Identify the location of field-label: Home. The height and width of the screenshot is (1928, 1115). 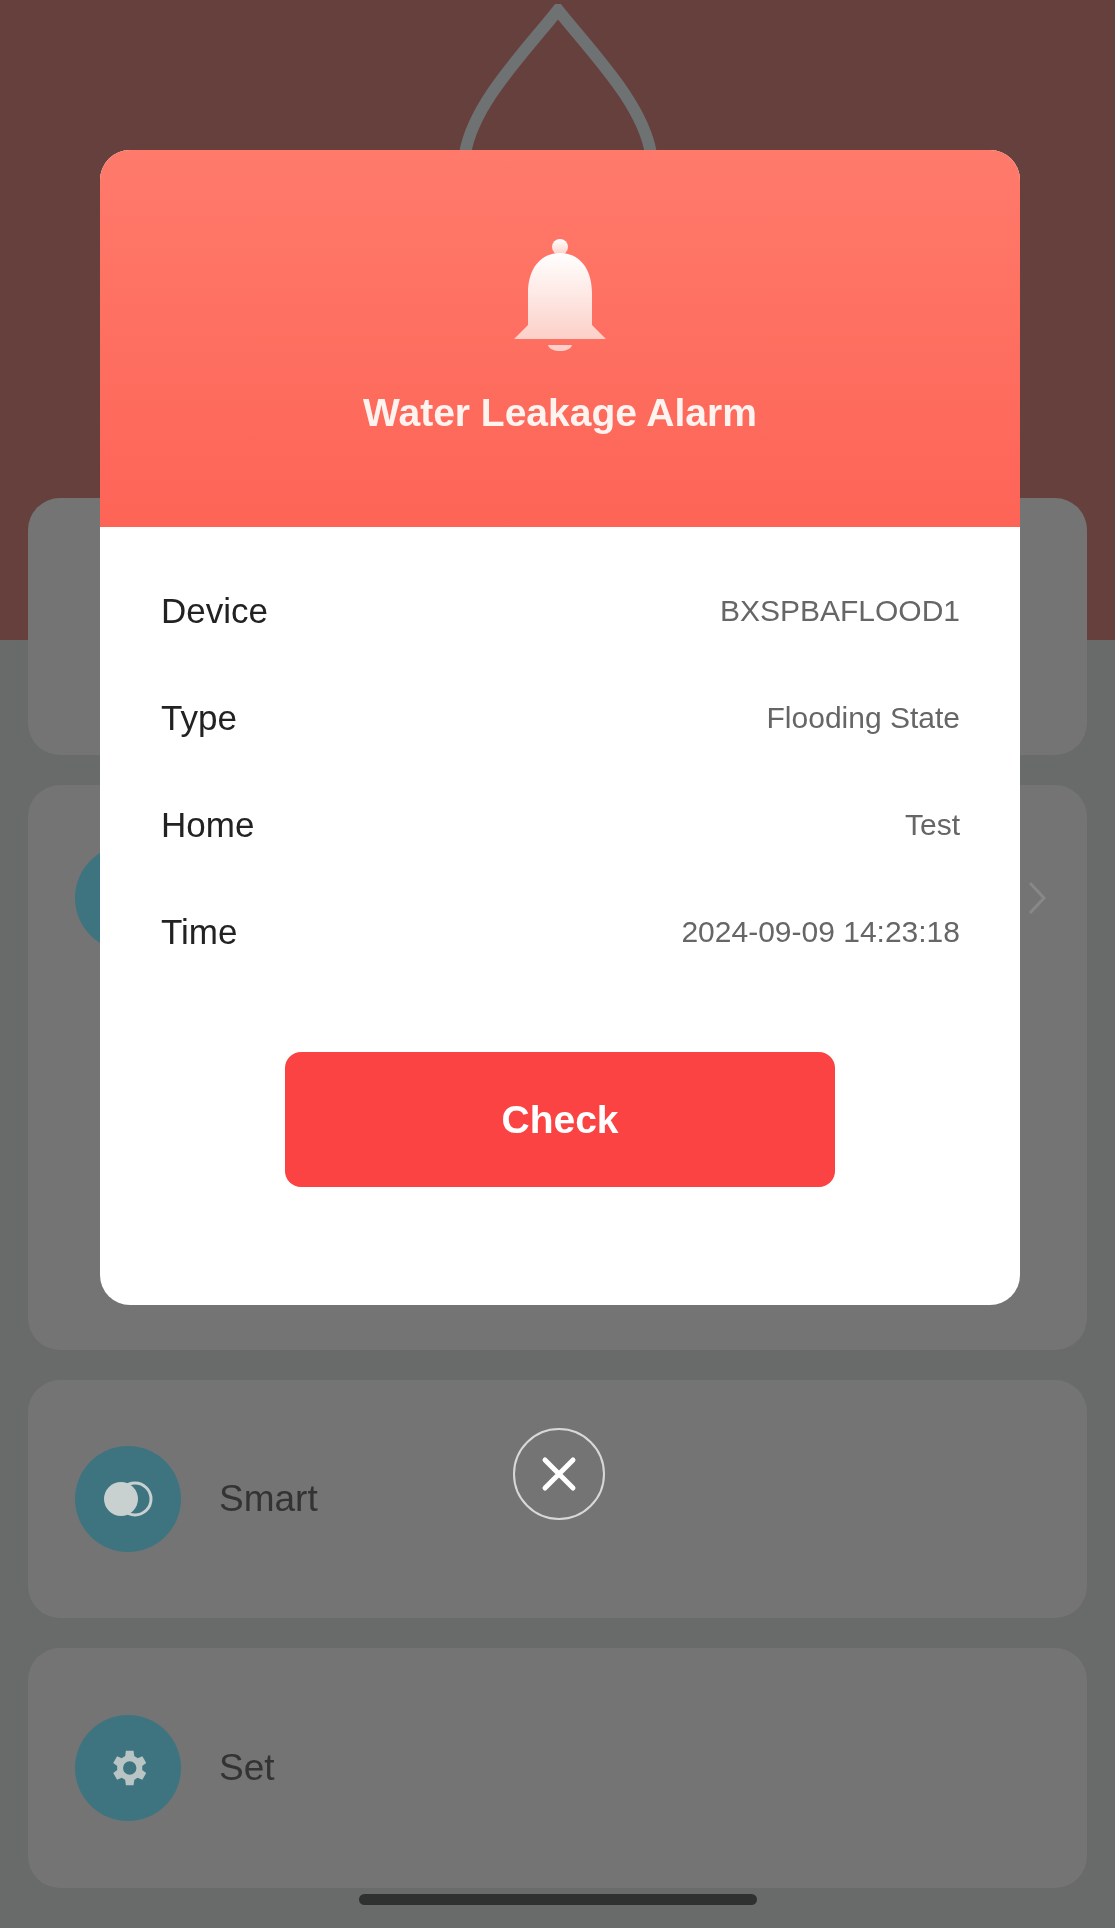
(208, 824).